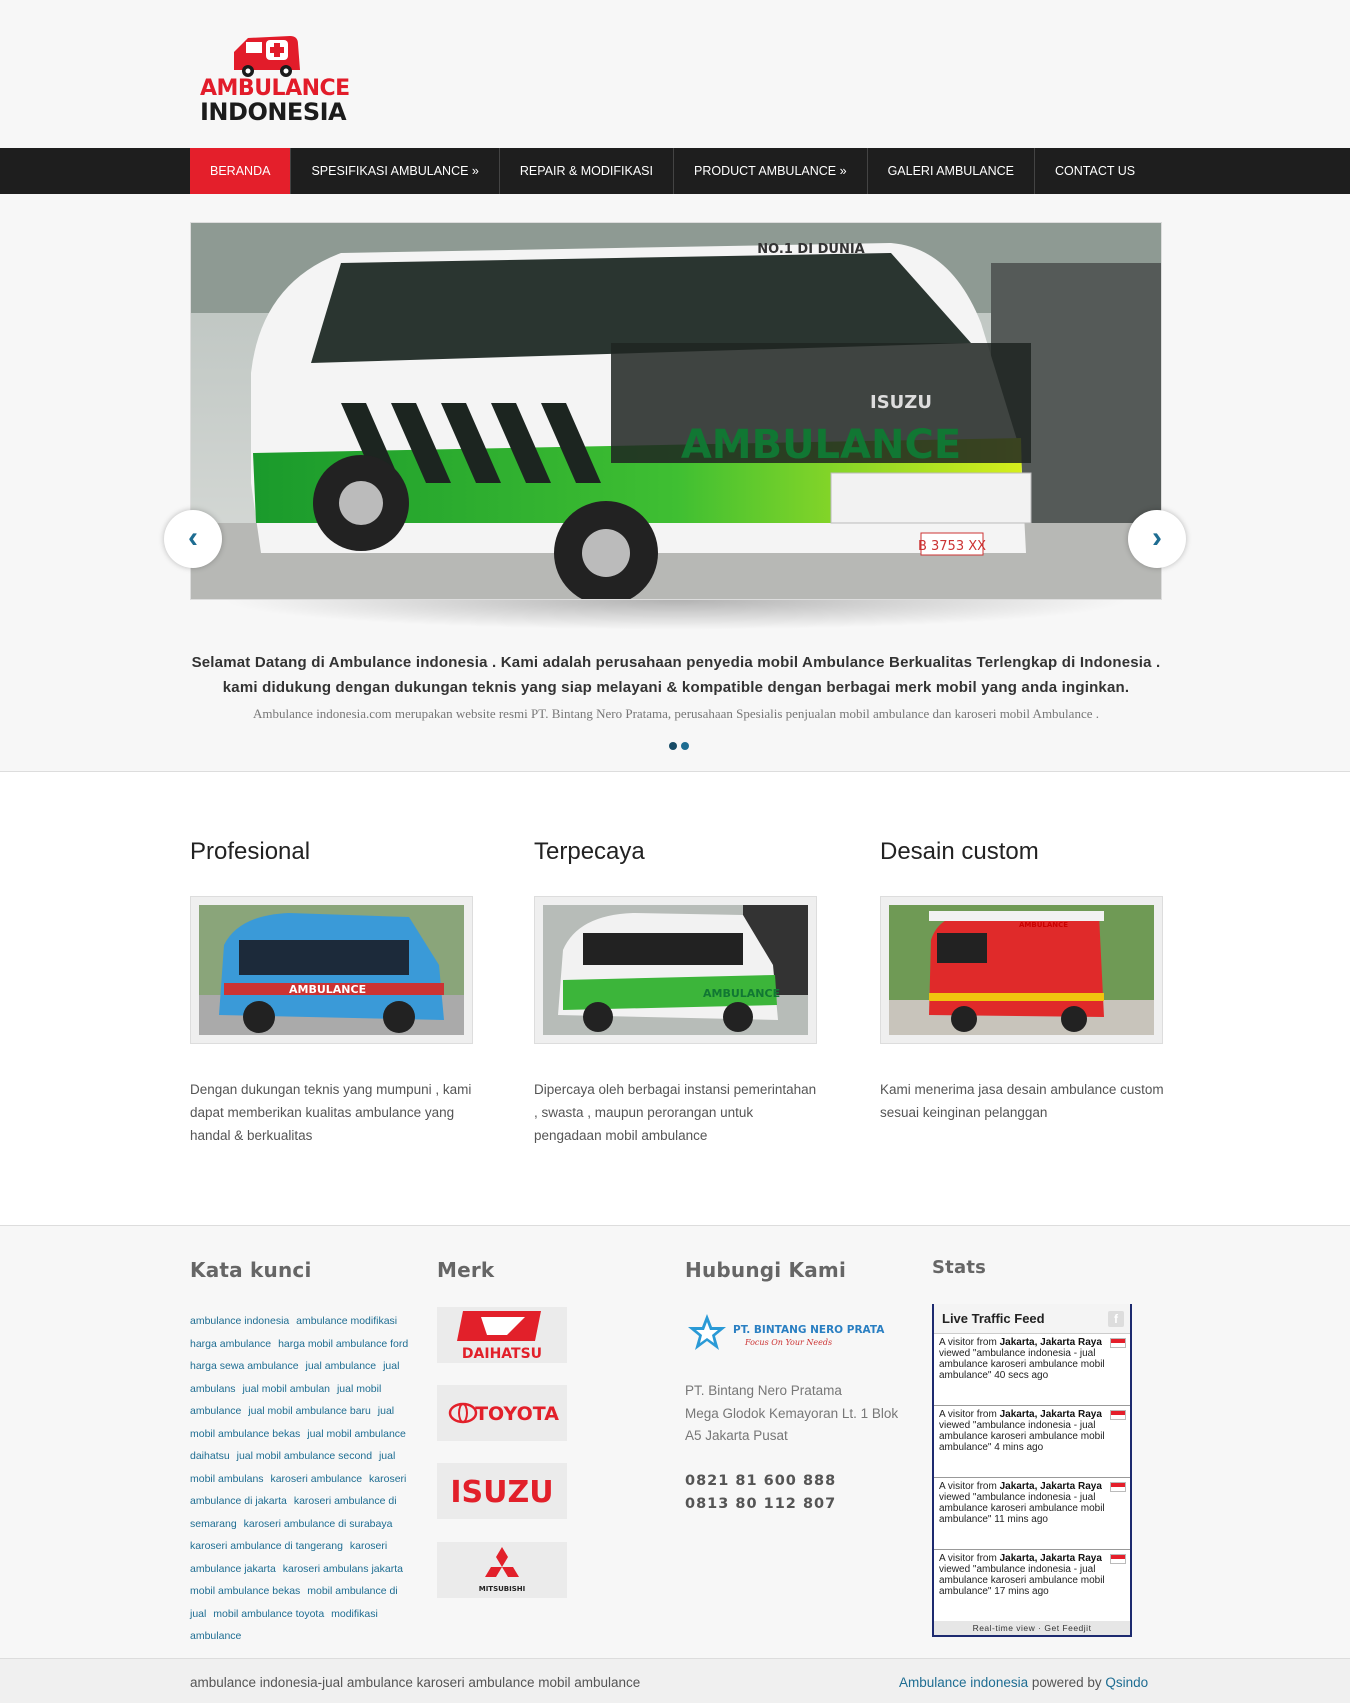 Image resolution: width=1350 pixels, height=1703 pixels. Describe the element at coordinates (963, 1682) in the screenshot. I see `site-link: Ambulance indonesia` at that location.